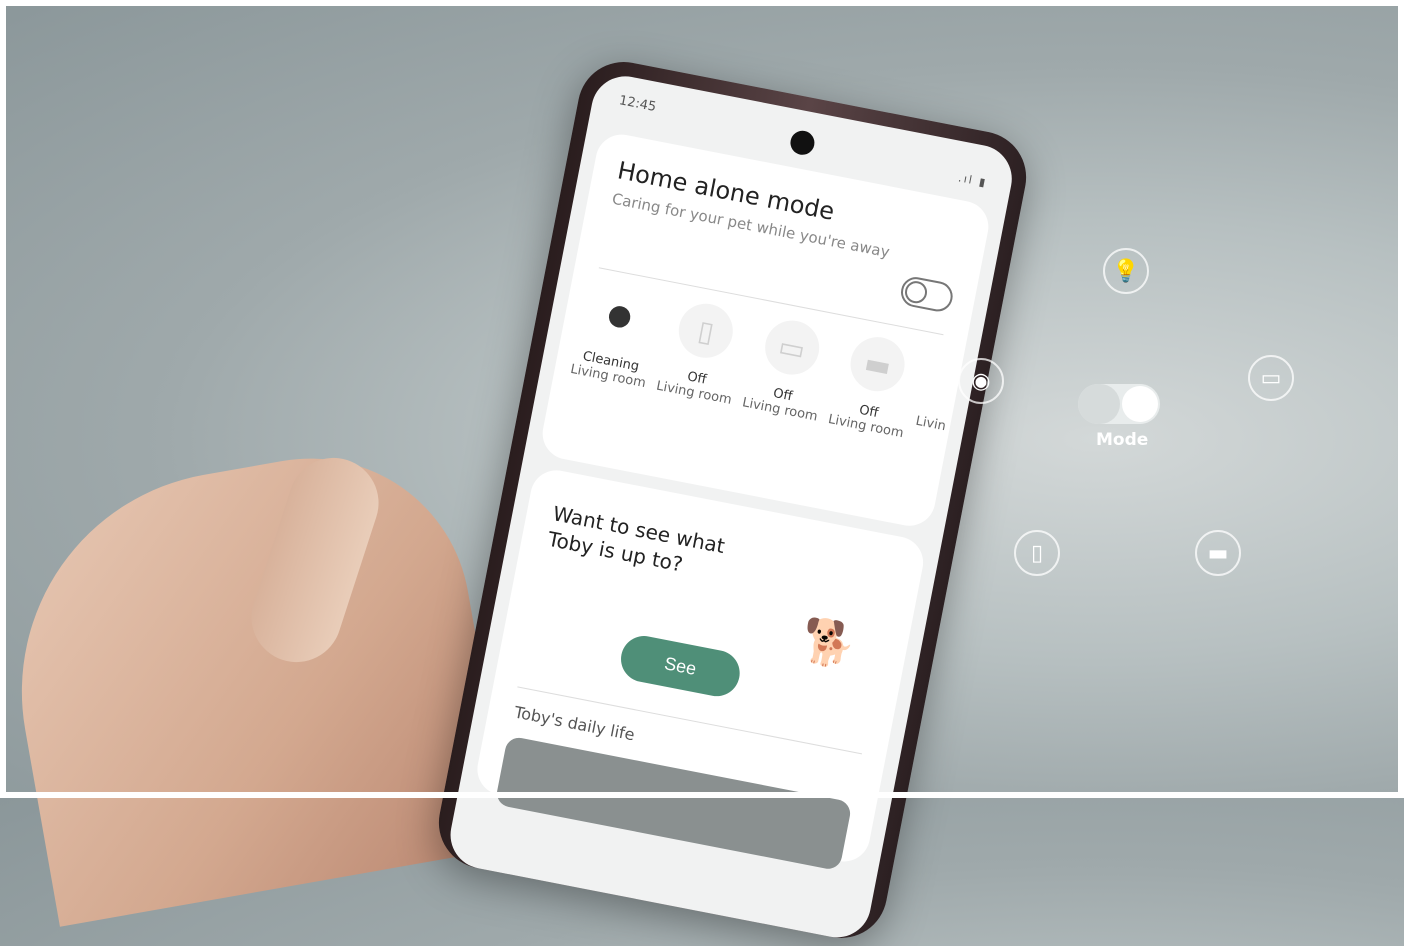 This screenshot has height=946, width=1404. Describe the element at coordinates (973, 180) in the screenshot. I see `status-icons: .ıl ▮` at that location.